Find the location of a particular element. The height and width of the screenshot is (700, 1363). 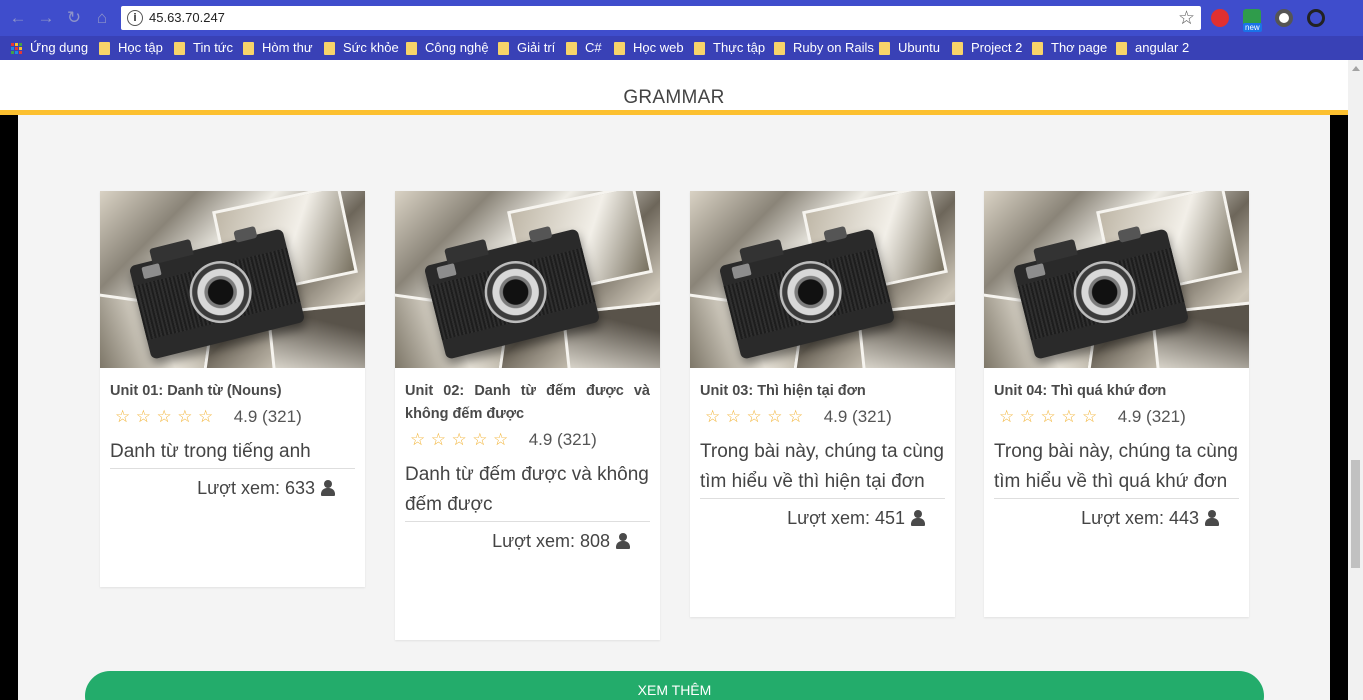

back-icon: ← is located at coordinates (18, 18).